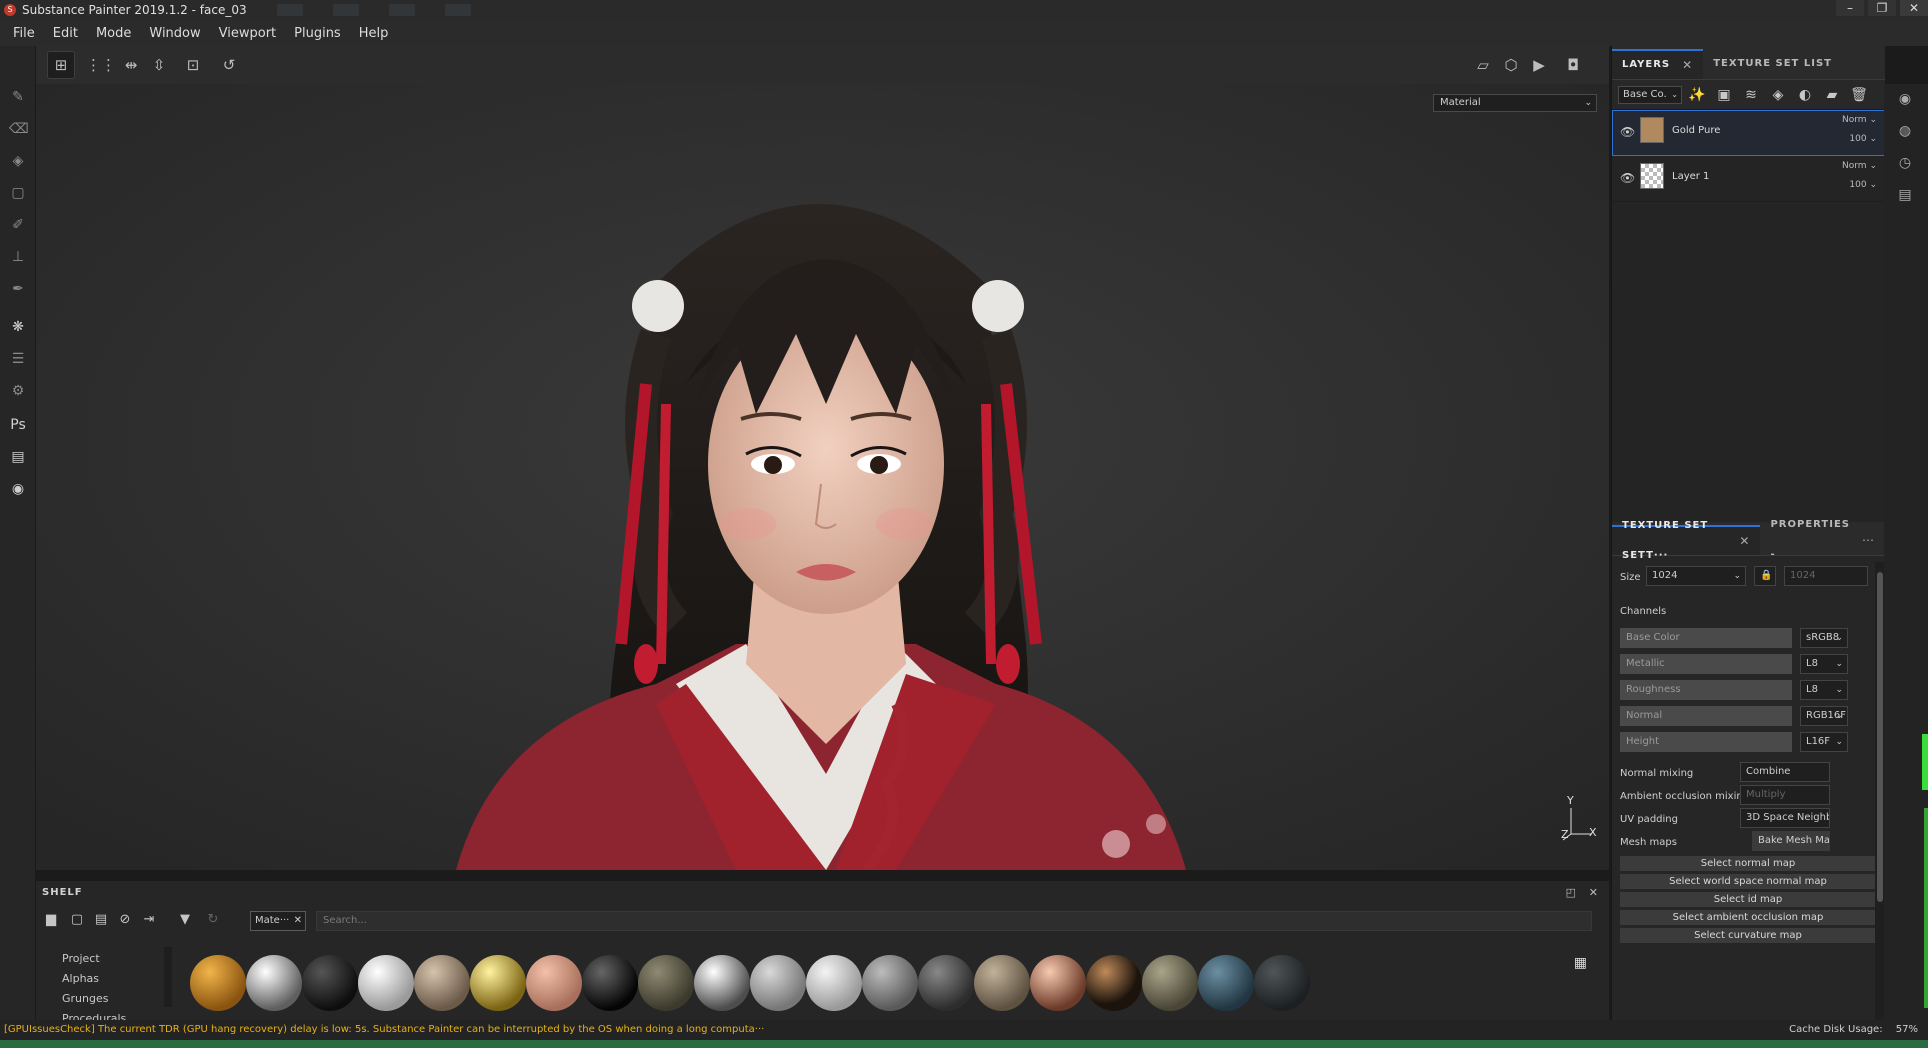  I want to click on 3d-cube-icon: ⬡, so click(1511, 65).